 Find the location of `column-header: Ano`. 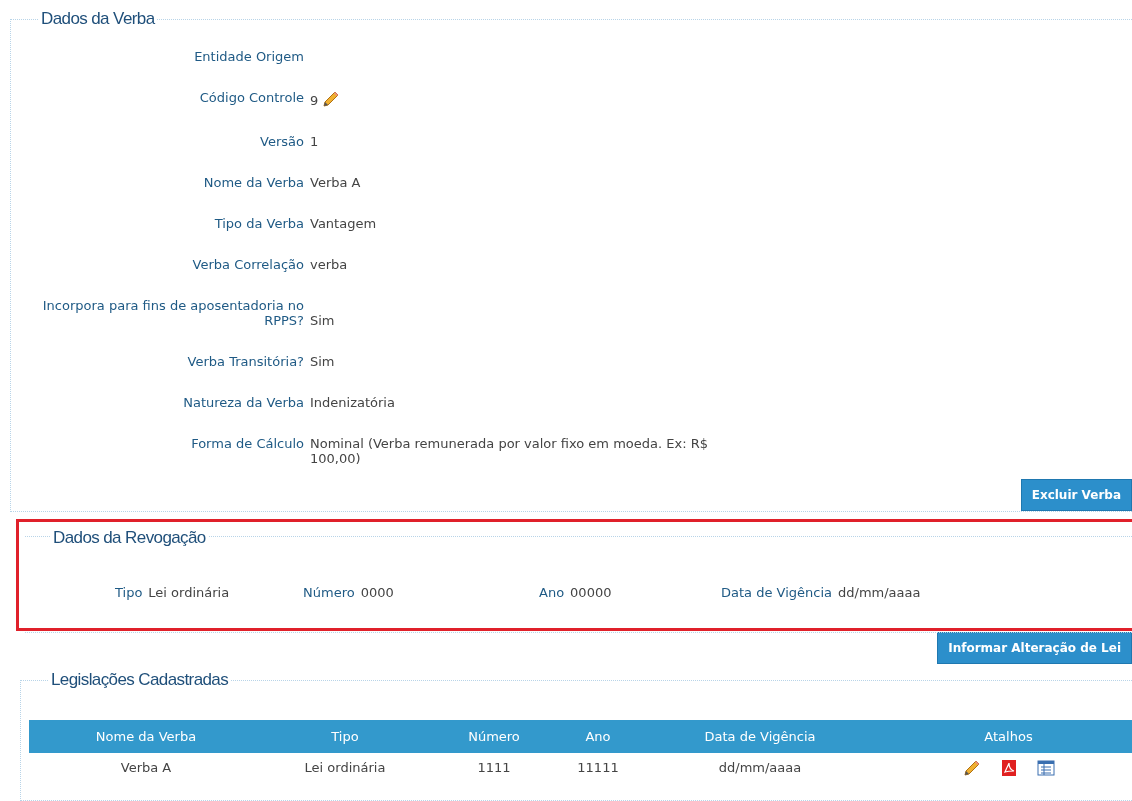

column-header: Ano is located at coordinates (598, 736).